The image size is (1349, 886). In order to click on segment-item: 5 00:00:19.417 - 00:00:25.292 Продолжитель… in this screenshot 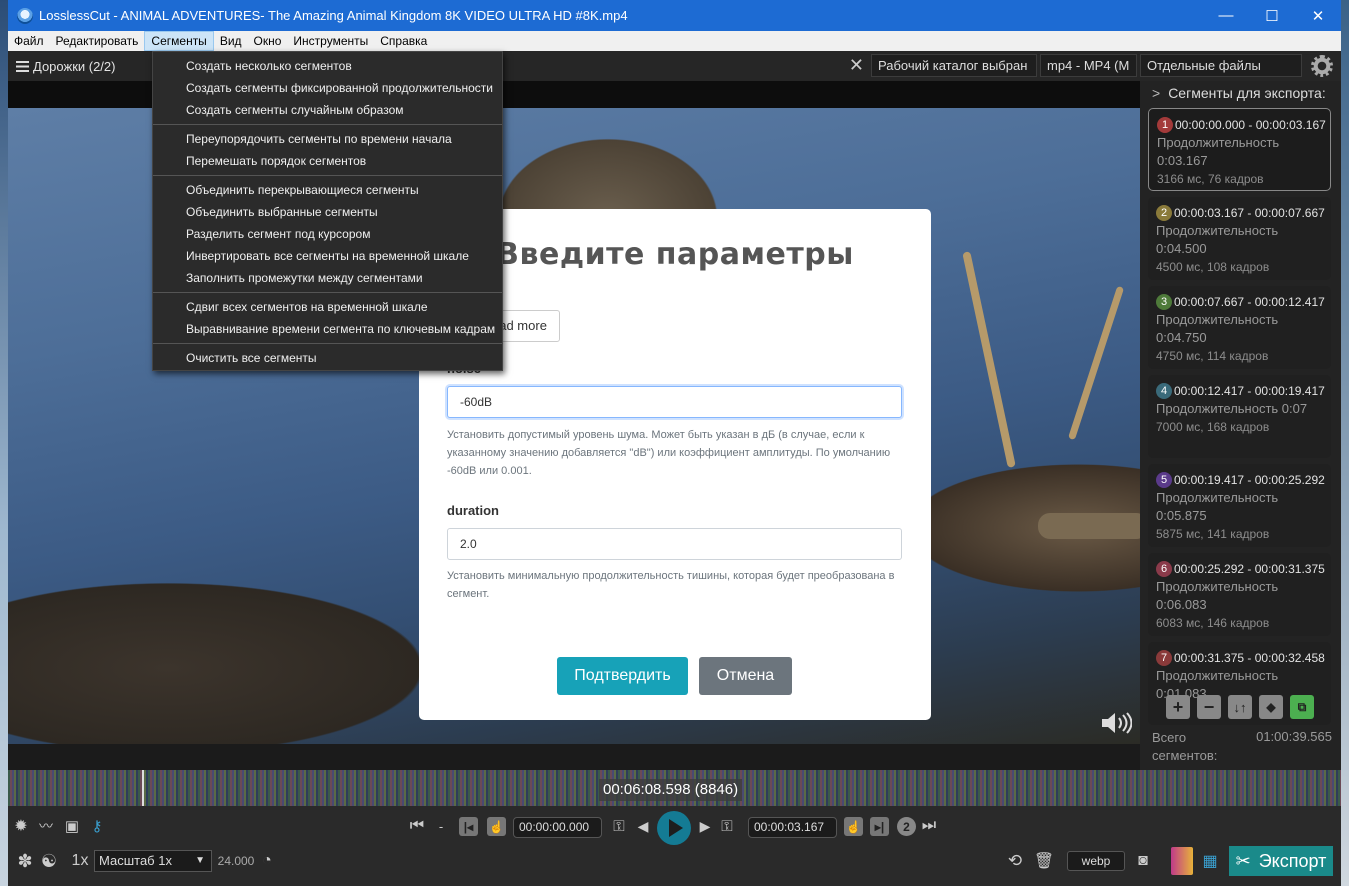, I will do `click(1239, 505)`.